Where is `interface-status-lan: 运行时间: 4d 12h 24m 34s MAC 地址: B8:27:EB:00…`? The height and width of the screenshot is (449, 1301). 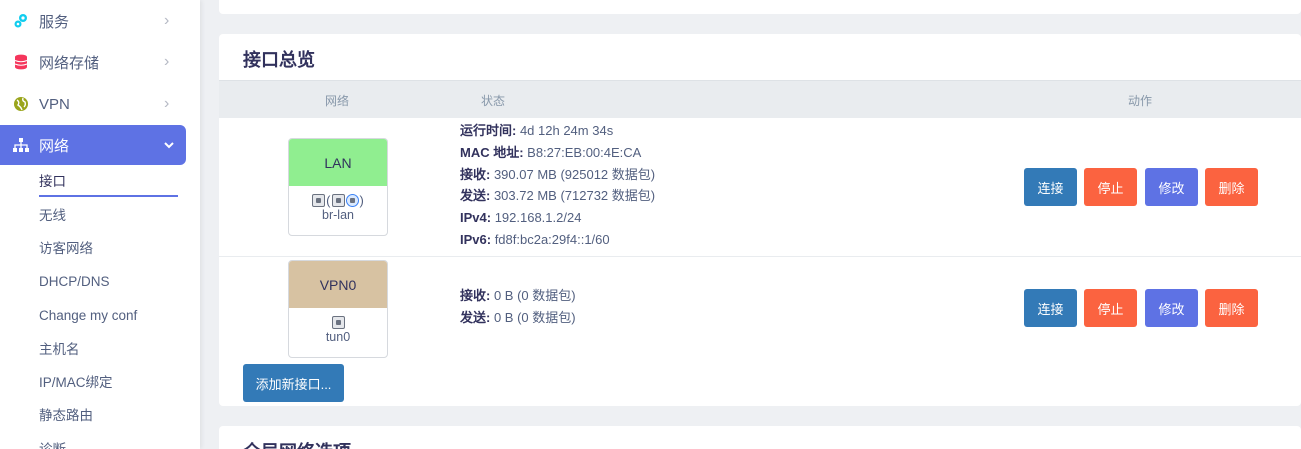
interface-status-lan: 运行时间: 4d 12h 24m 34s MAC 地址: B8:27:EB:00… is located at coordinates (557, 185).